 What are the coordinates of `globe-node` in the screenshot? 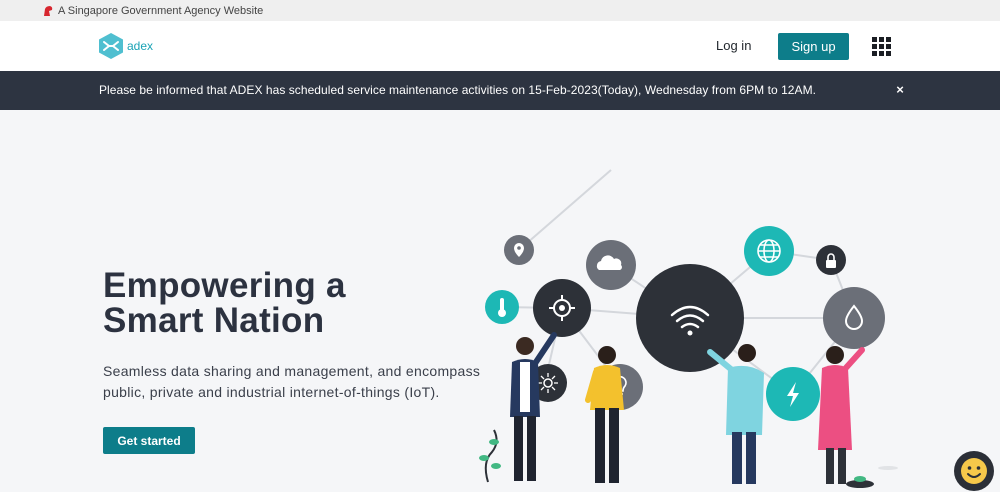 It's located at (769, 251).